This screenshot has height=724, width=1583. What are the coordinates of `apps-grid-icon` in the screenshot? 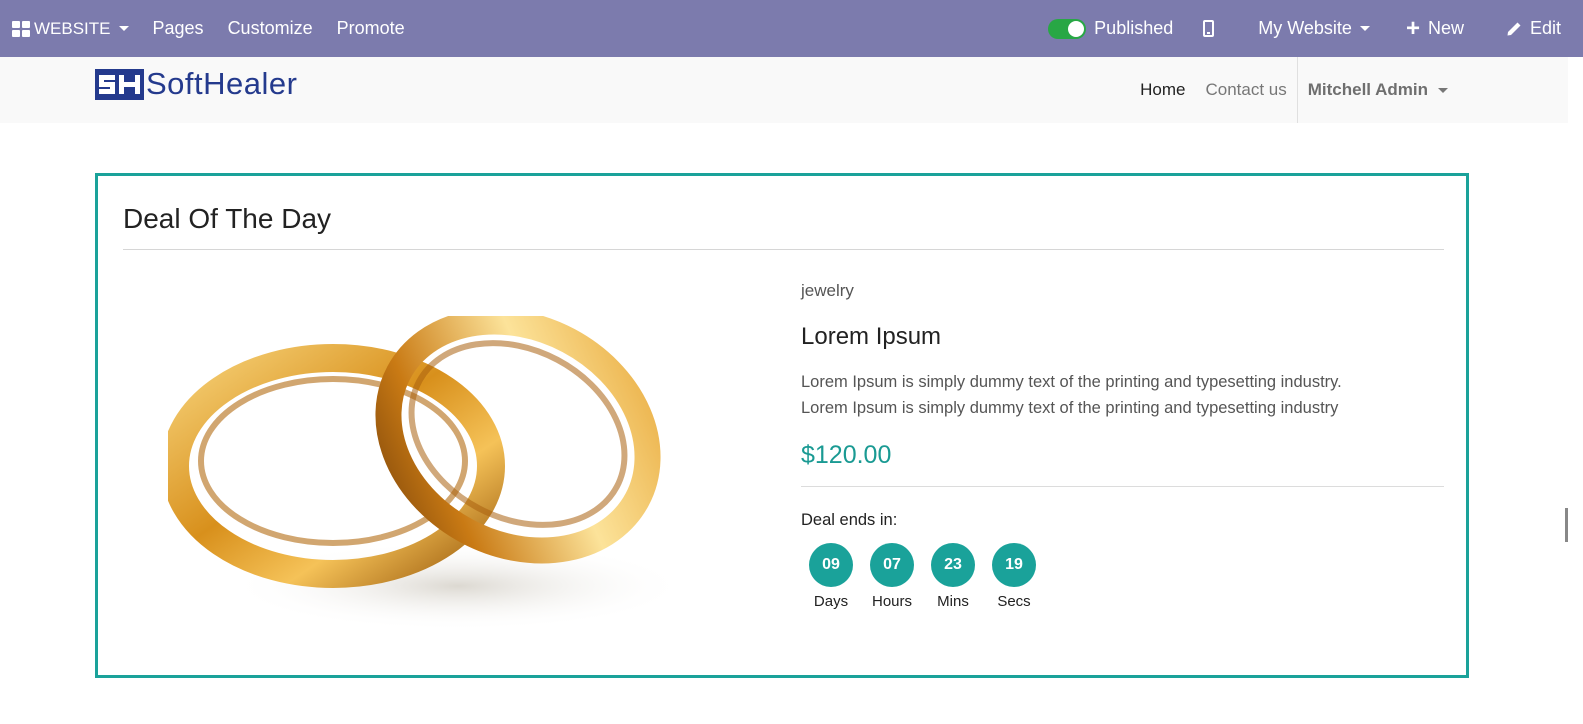 It's located at (21, 28).